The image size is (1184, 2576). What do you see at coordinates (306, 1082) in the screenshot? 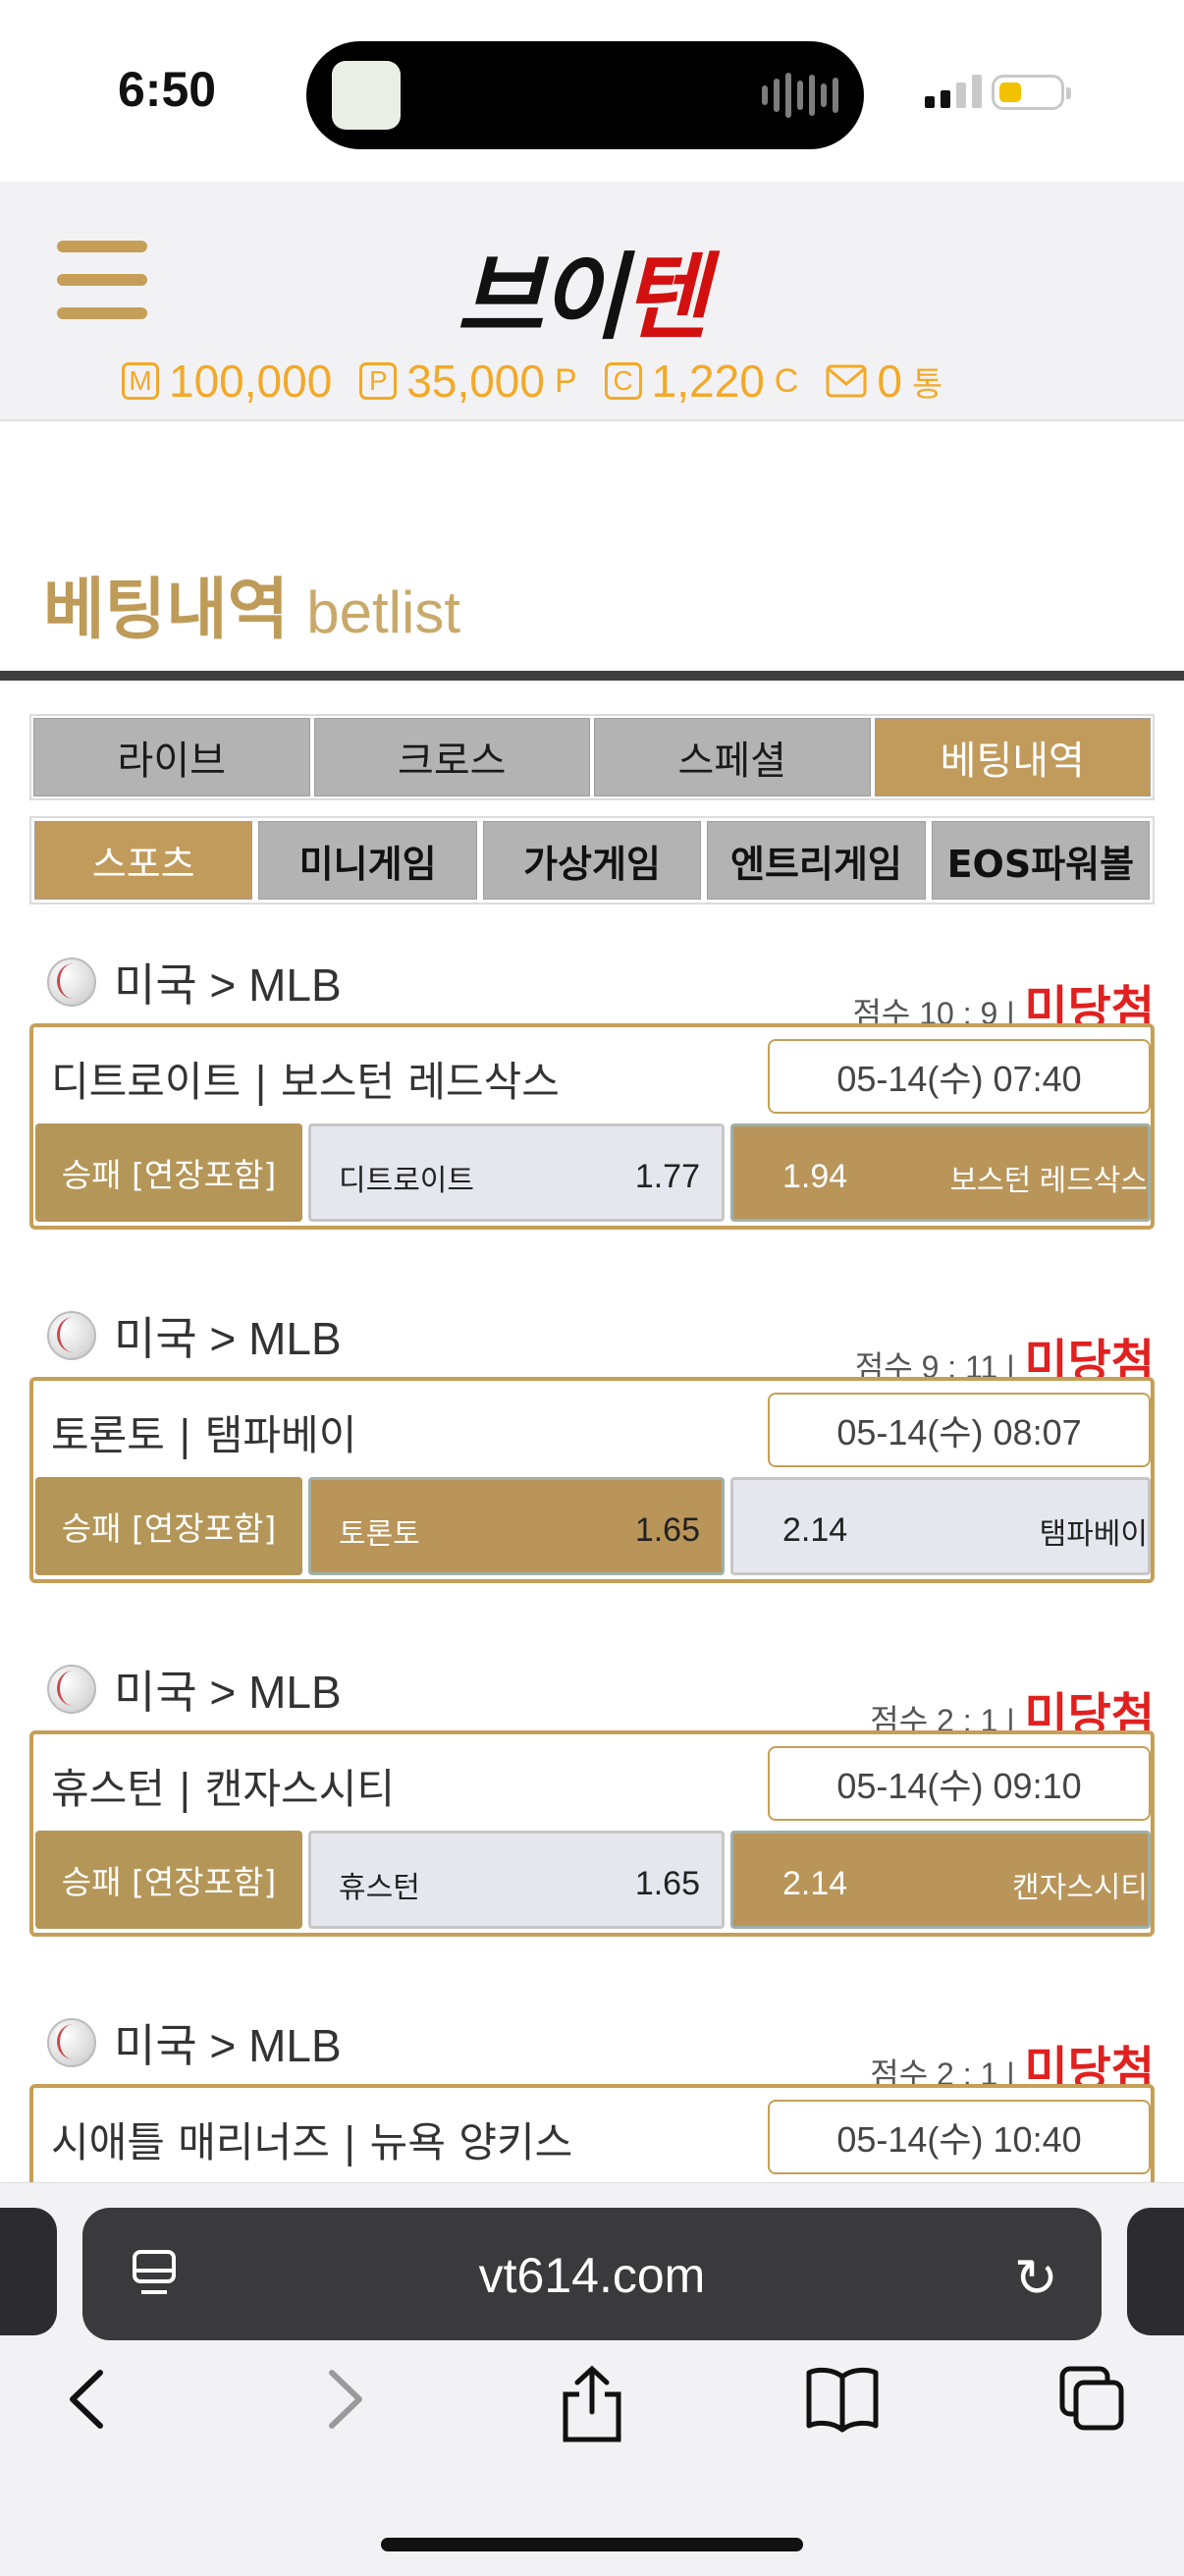
I see `match-teams: 디트로이트 | 보스턴 레드삭스` at bounding box center [306, 1082].